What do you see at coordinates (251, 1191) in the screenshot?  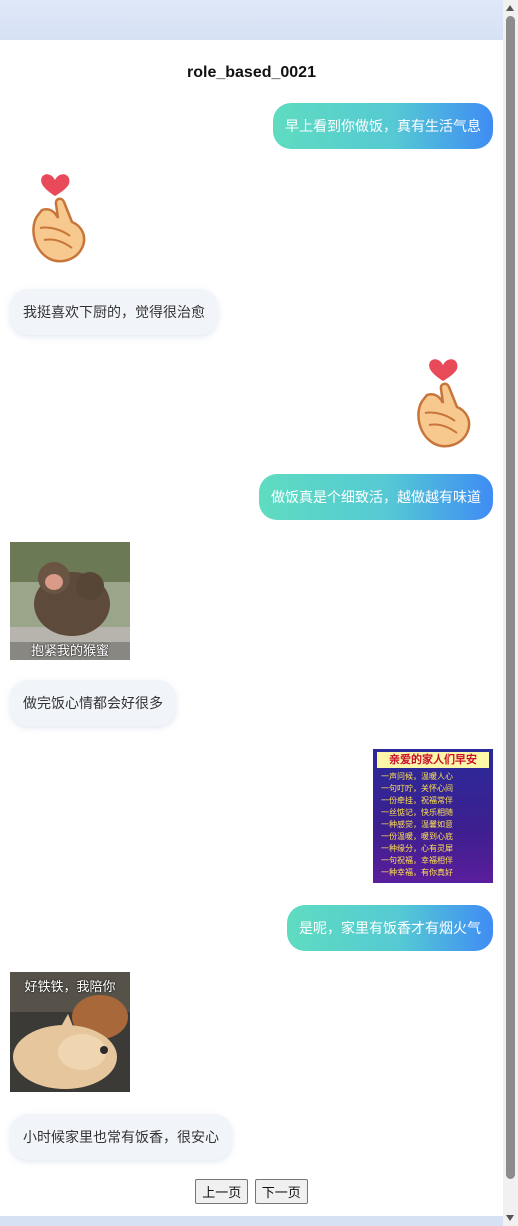 I see `pagination: 上一页 下一页` at bounding box center [251, 1191].